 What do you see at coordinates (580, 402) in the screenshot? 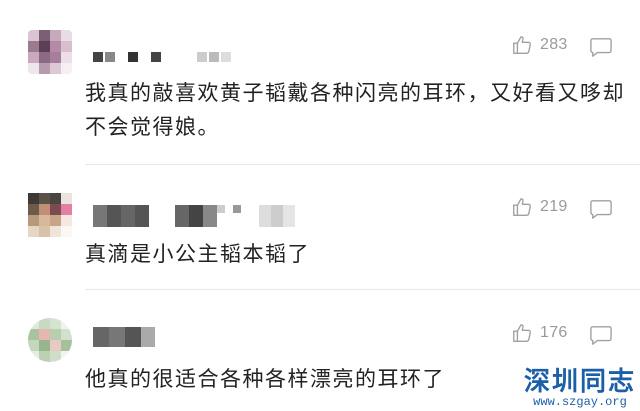
I see `watermark-url: www.szgay.org` at bounding box center [580, 402].